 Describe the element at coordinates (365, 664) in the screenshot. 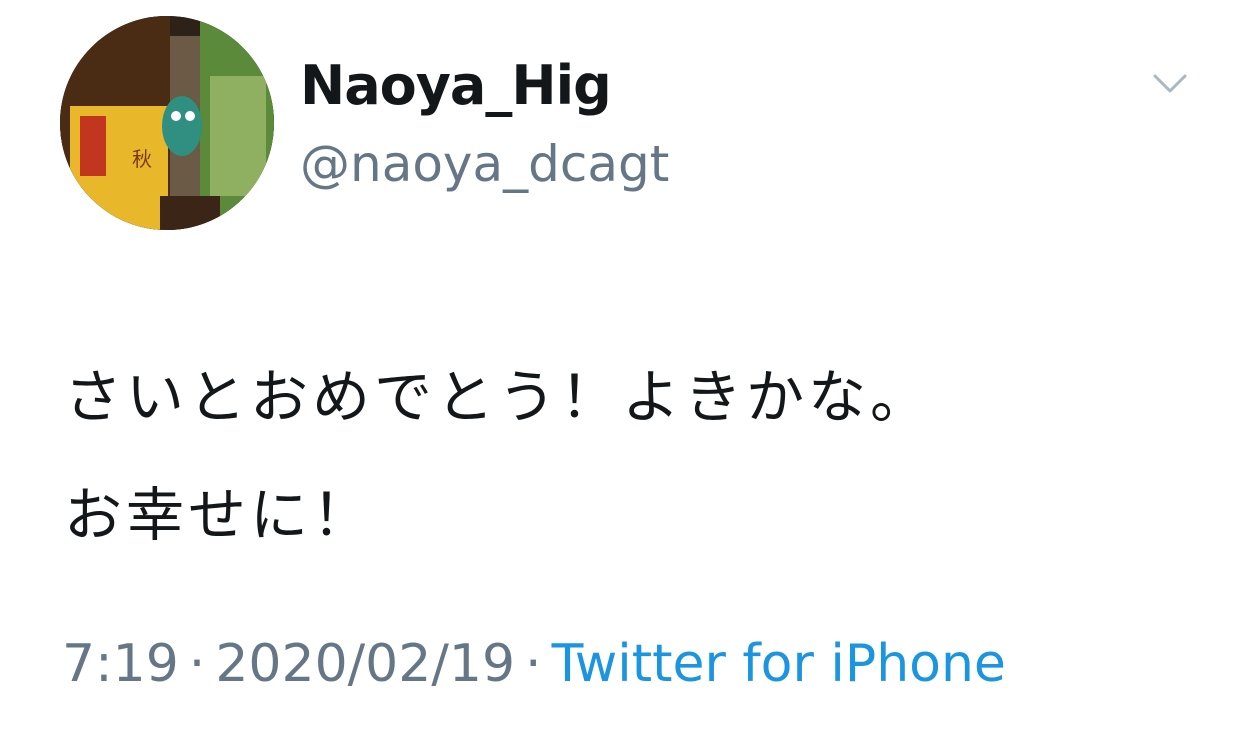

I see `tweet-date: 2020/02/19` at that location.